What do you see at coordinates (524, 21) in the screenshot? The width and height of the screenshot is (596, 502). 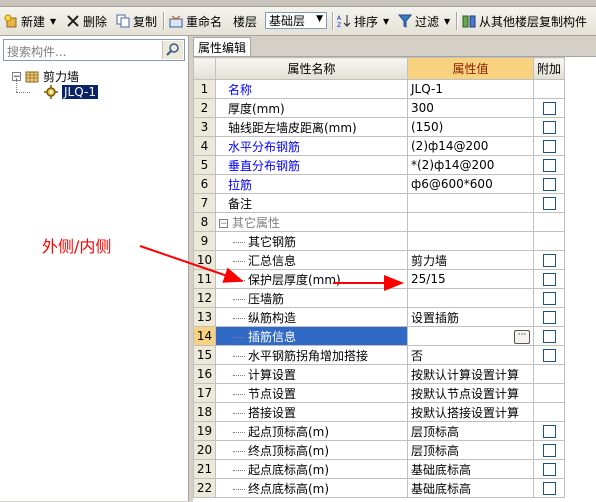 I see `copy-from-other-floor-button: 从其他楼层复制构件` at bounding box center [524, 21].